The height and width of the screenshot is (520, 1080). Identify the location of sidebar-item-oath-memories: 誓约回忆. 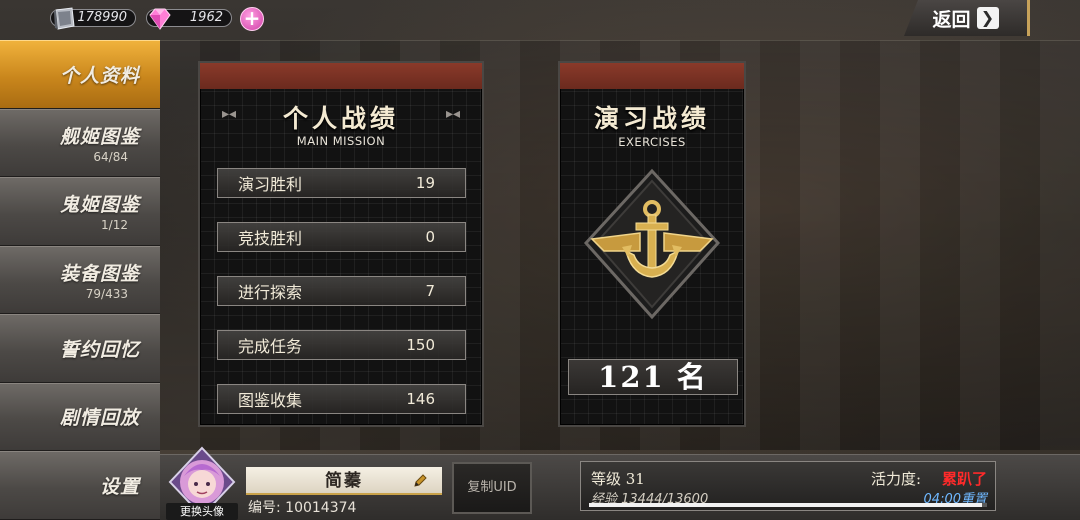
(80, 348).